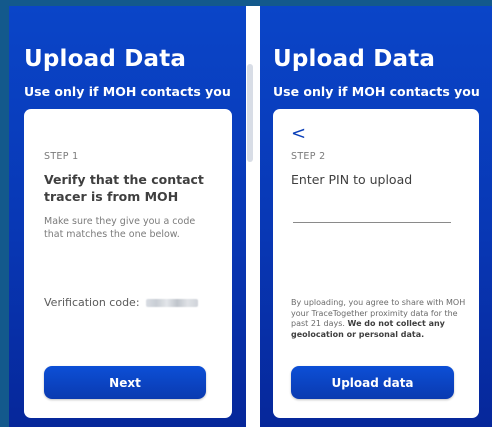 This screenshot has width=492, height=427. I want to click on pin-input, so click(372, 213).